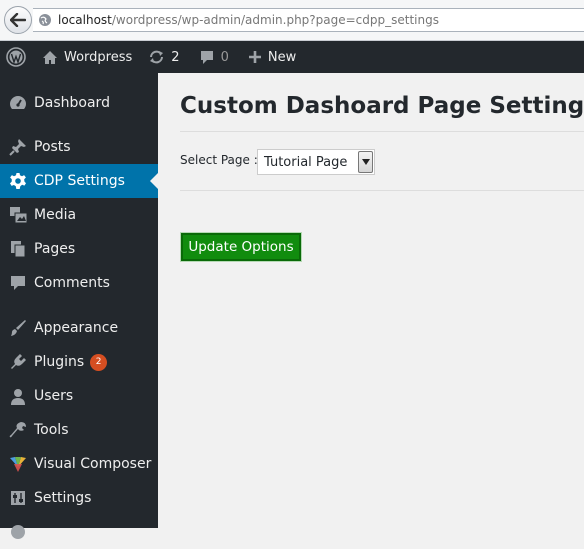 Image resolution: width=584 pixels, height=549 pixels. I want to click on refresh-icon, so click(156, 57).